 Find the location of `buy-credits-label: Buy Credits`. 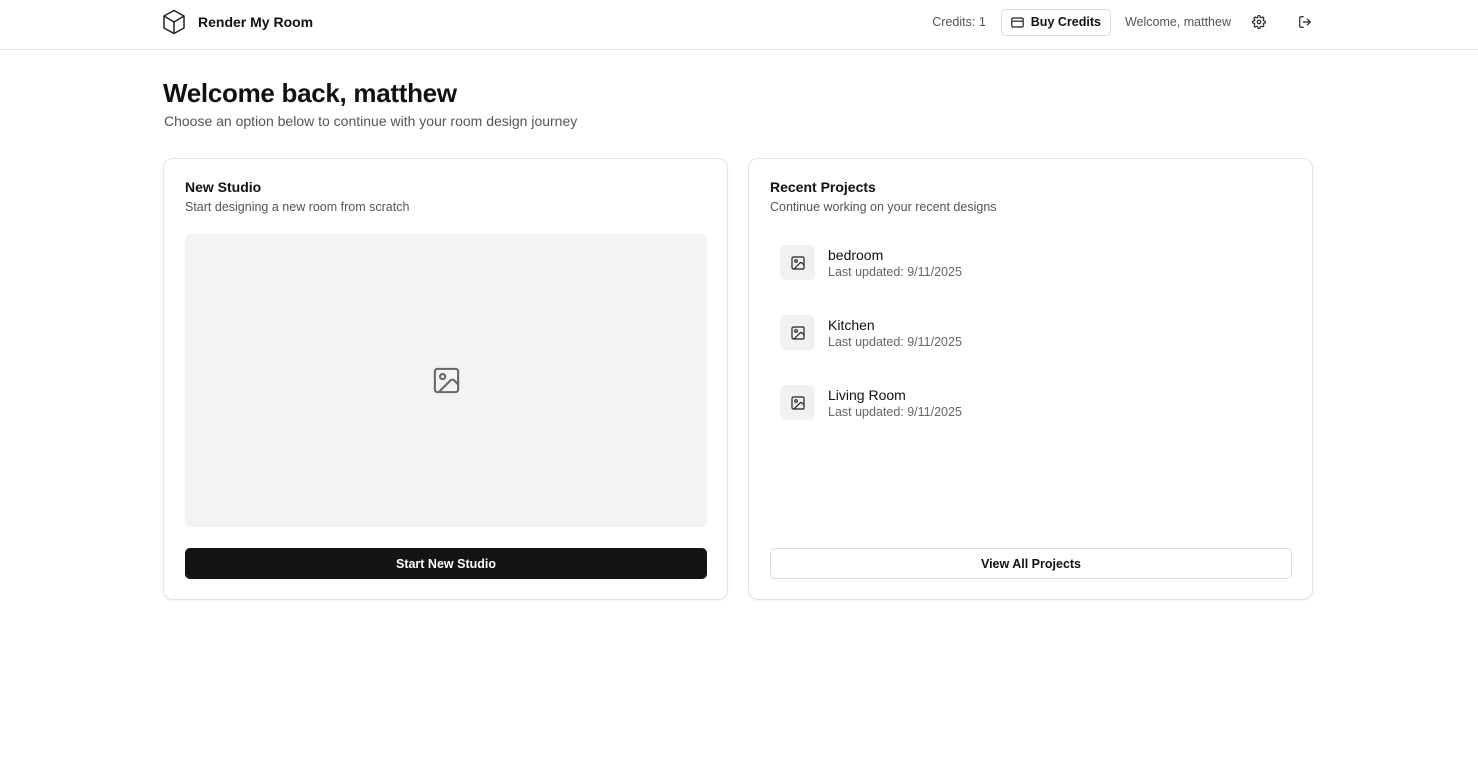

buy-credits-label: Buy Credits is located at coordinates (1065, 22).